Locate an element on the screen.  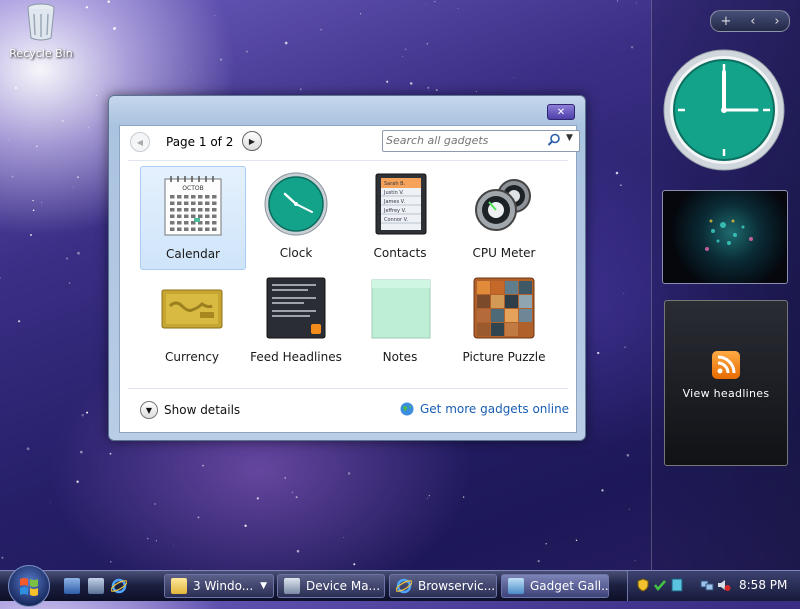
next-page-button: ▶ is located at coordinates (252, 141).